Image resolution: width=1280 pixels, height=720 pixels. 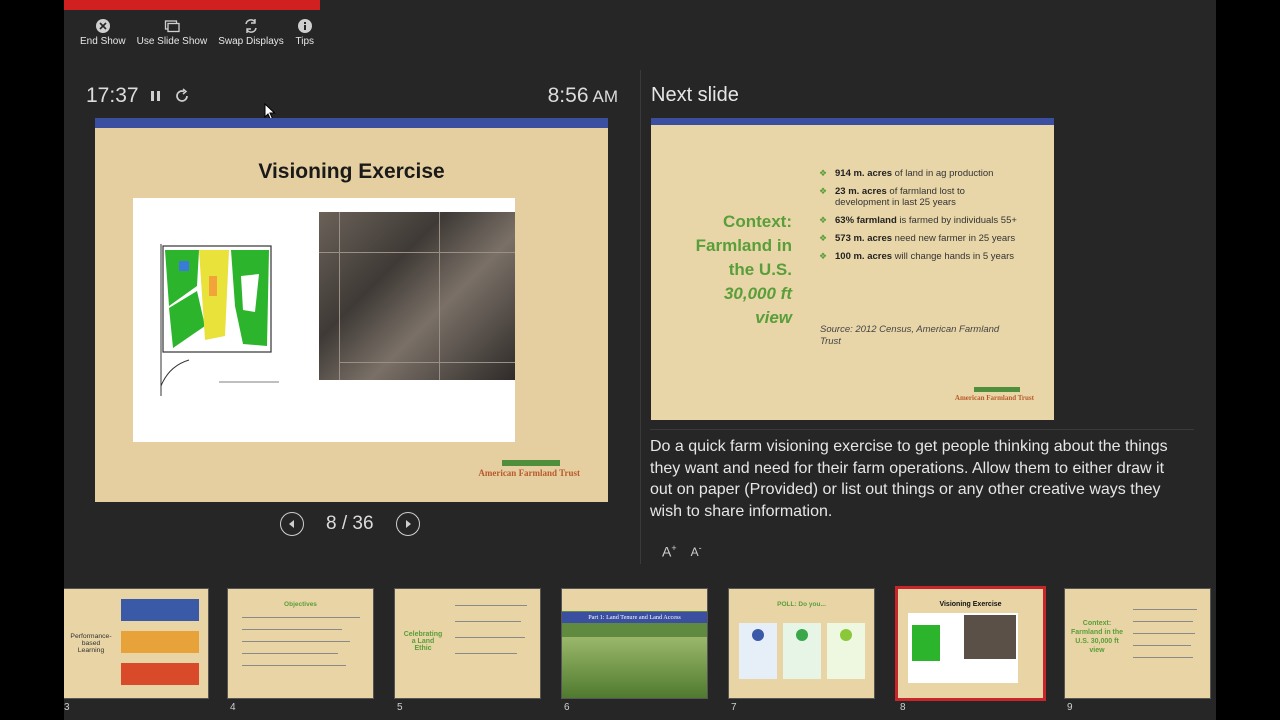 What do you see at coordinates (224, 306) in the screenshot?
I see `farm-sketch-map` at bounding box center [224, 306].